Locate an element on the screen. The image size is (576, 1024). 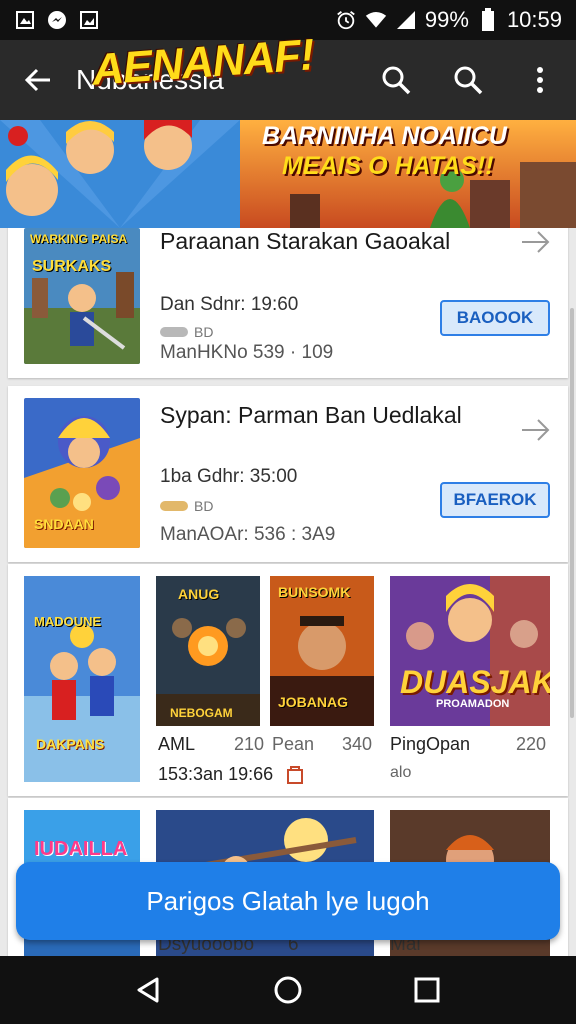
clock: 10:59 is located at coordinates (534, 19).